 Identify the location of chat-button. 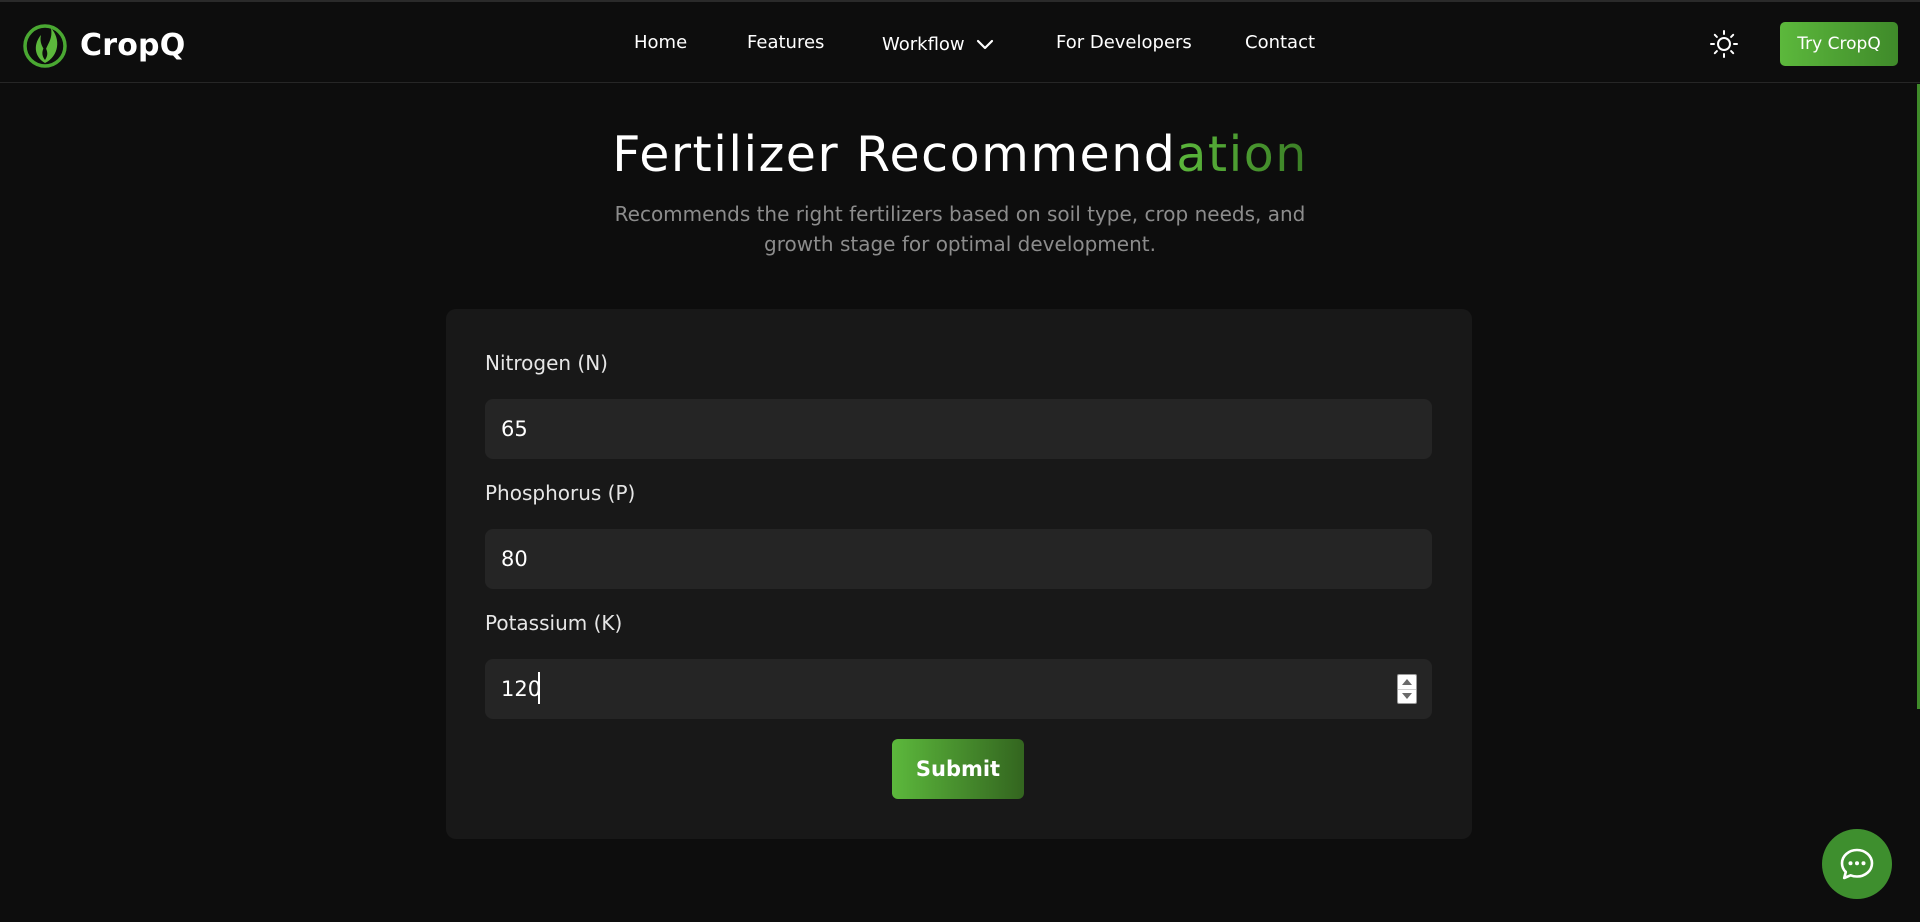
(1857, 864).